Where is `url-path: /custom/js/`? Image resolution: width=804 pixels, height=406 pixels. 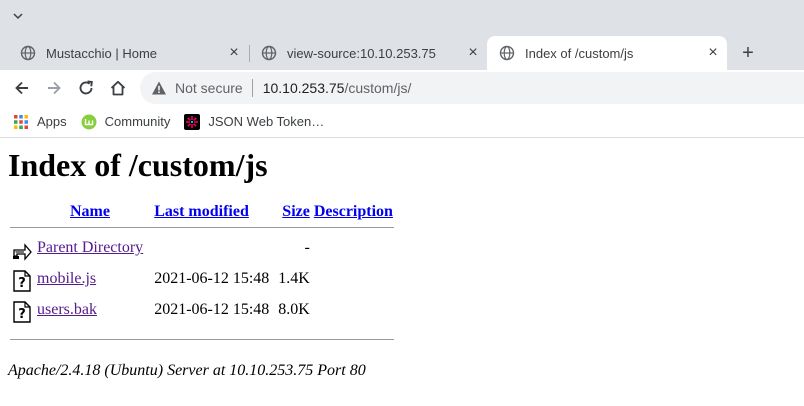
url-path: /custom/js/ is located at coordinates (378, 88).